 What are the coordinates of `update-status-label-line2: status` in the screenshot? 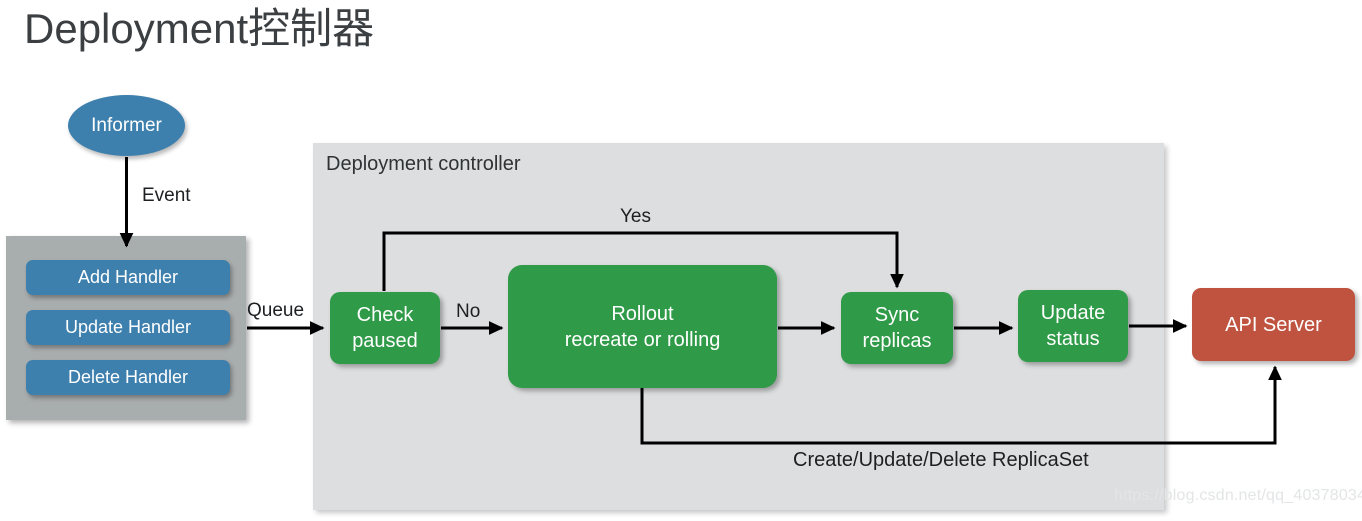 It's located at (1073, 339).